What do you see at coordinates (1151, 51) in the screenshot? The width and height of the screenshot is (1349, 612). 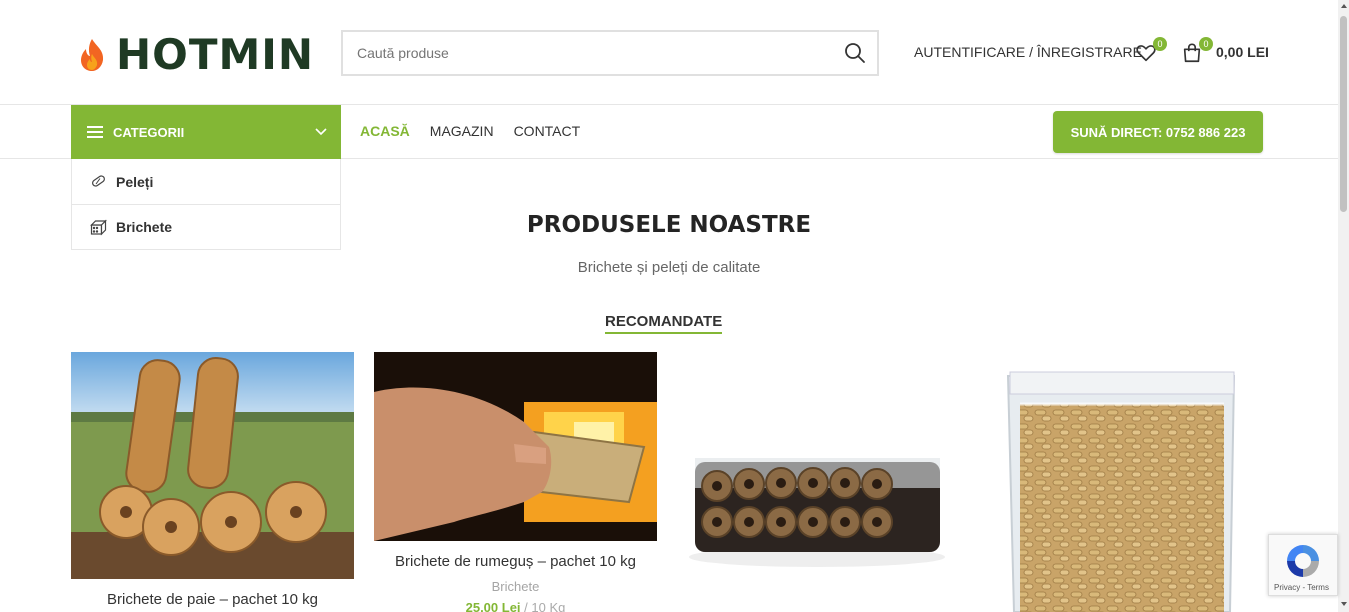 I see `wishlist-button: 0` at bounding box center [1151, 51].